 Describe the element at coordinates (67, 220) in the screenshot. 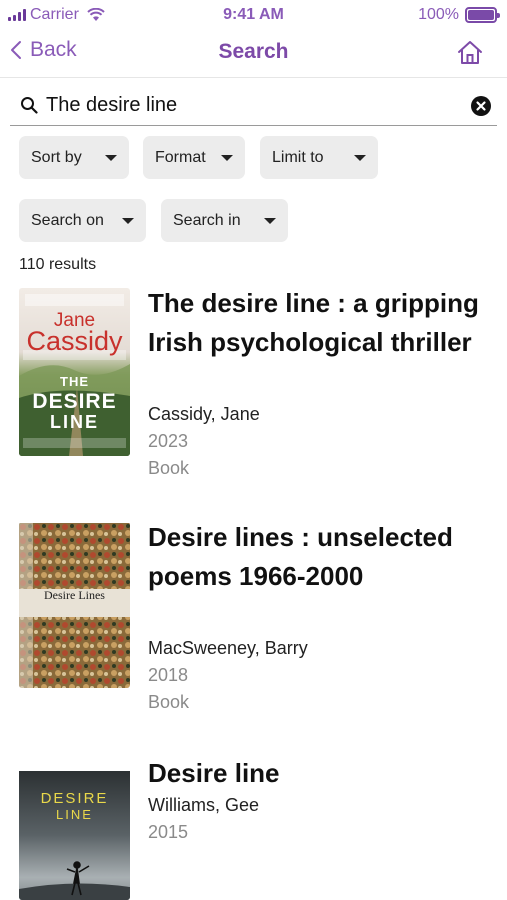

I see `search-on-label: Search on` at that location.